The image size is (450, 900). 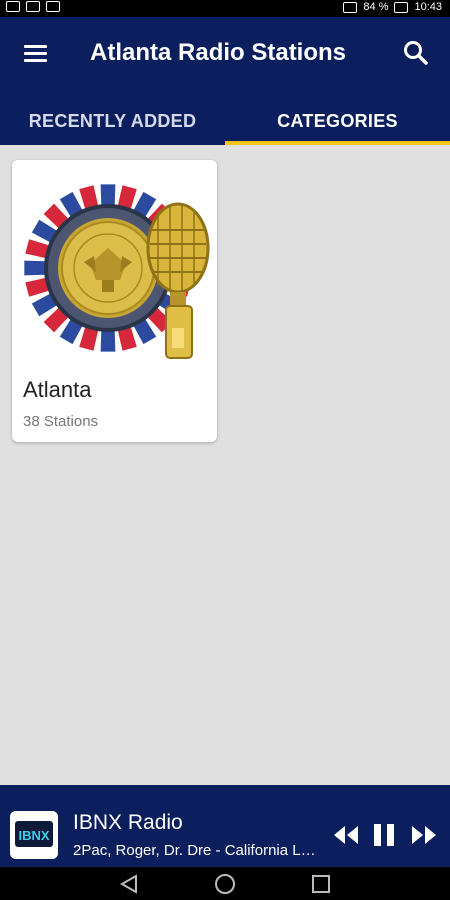 I want to click on atlanta-category-image, so click(x=115, y=268).